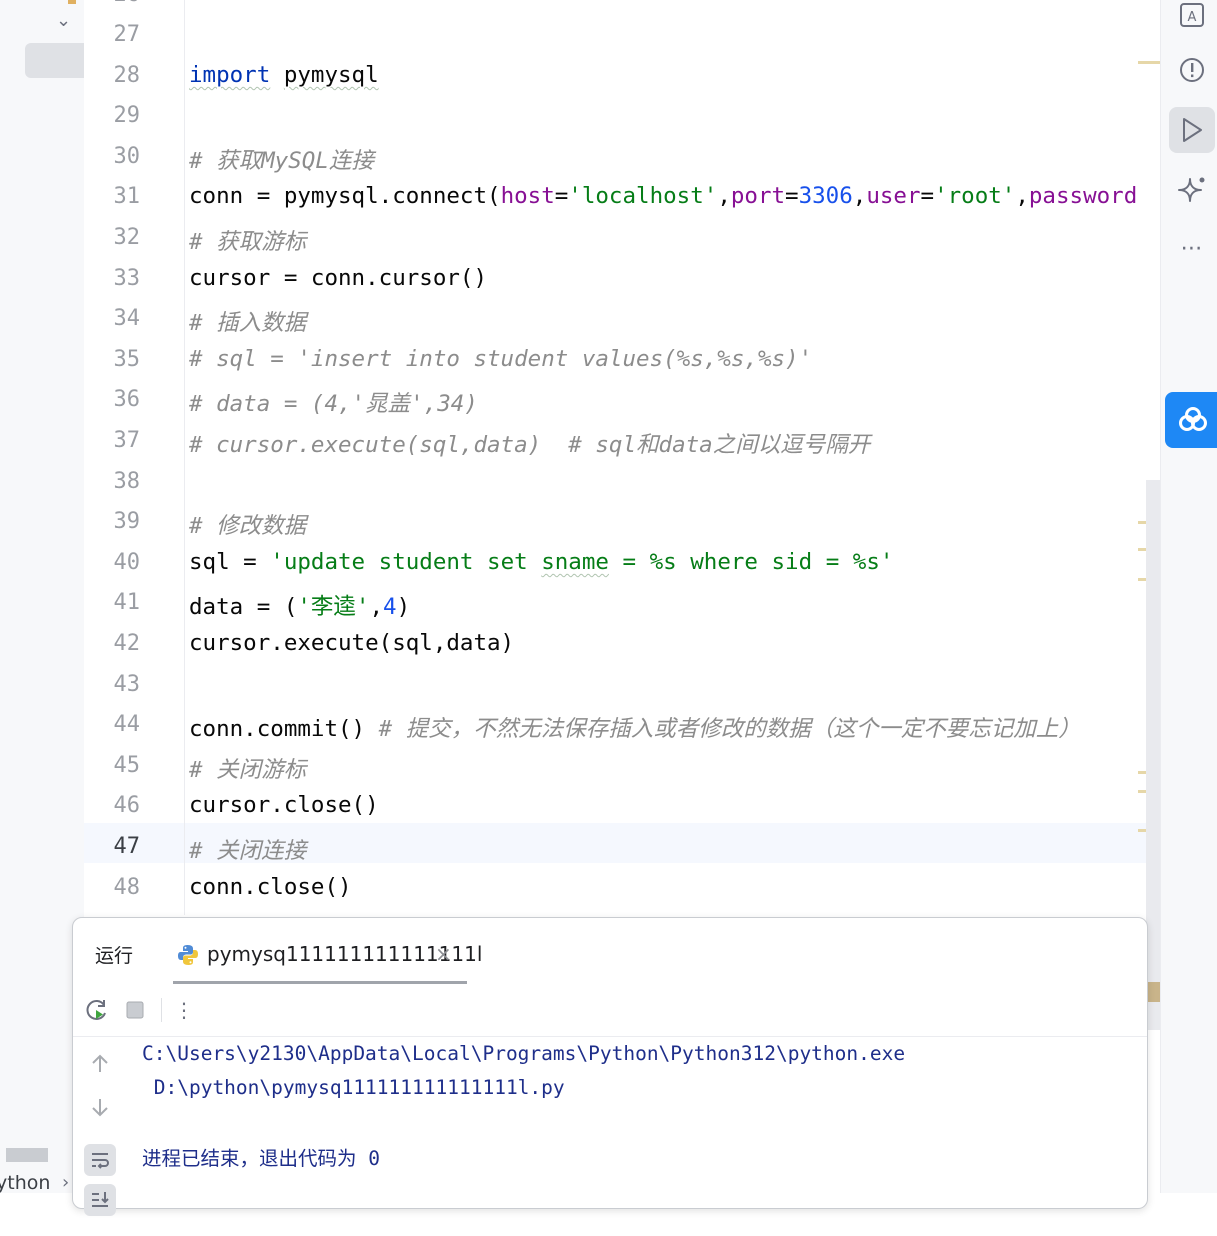 The image size is (1217, 1236). Describe the element at coordinates (188, 955) in the screenshot. I see `python-file-icon` at that location.